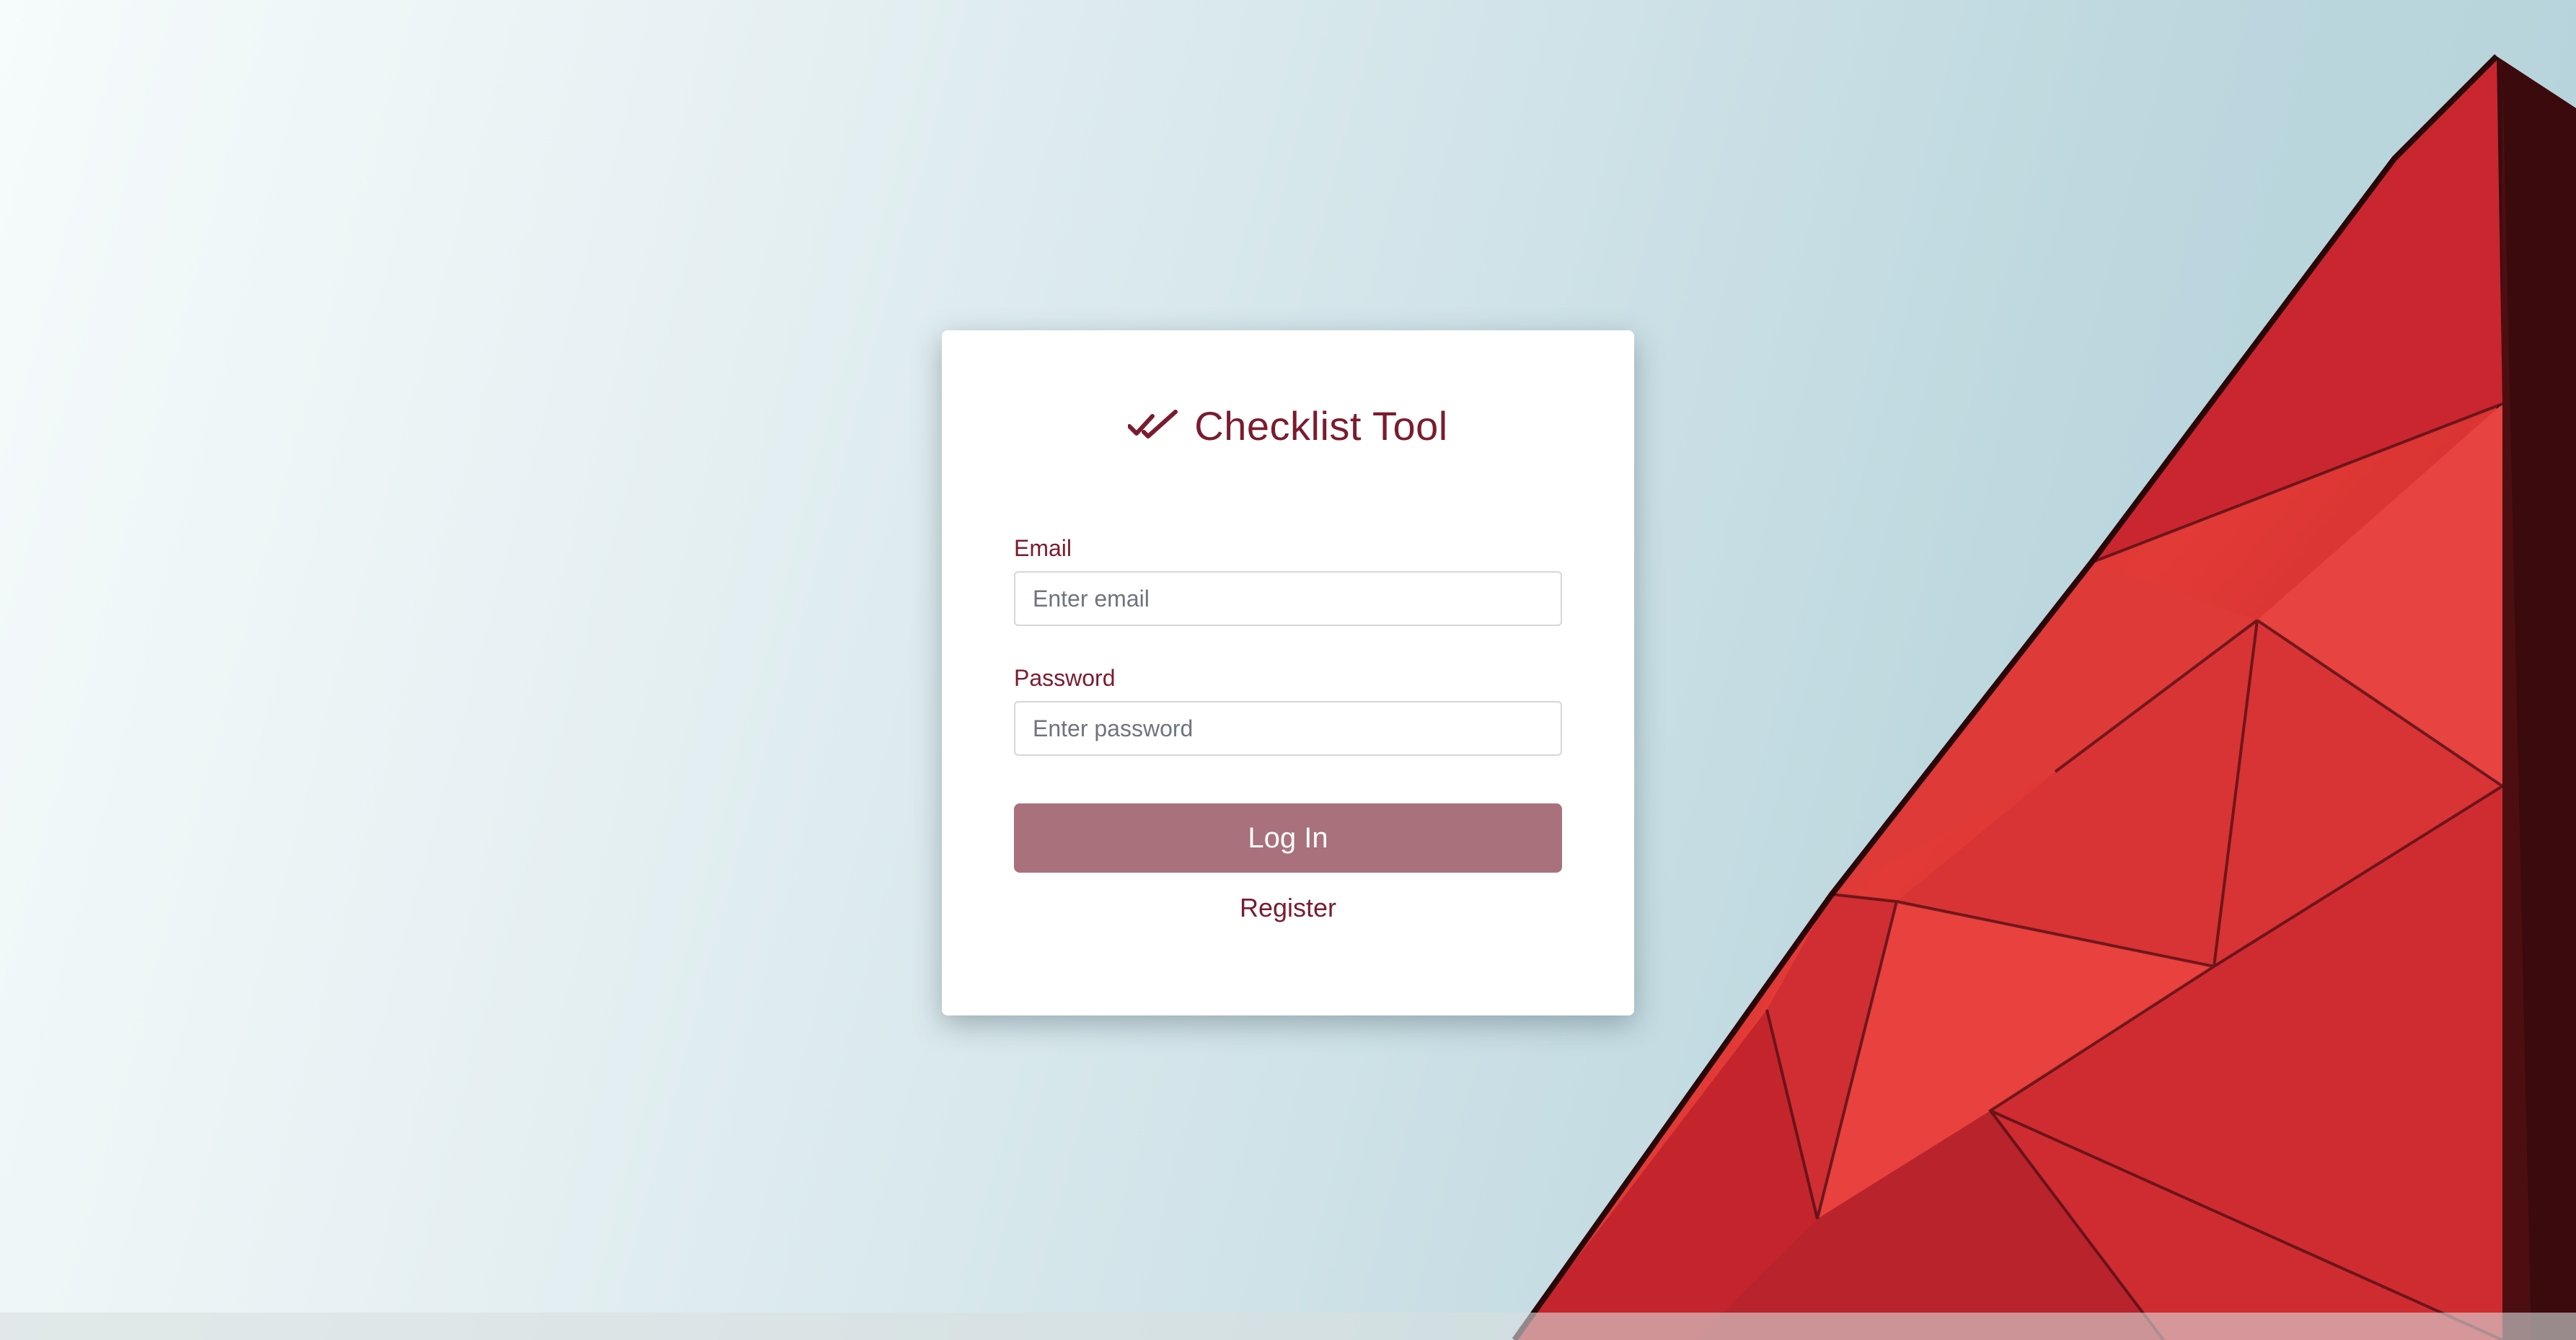  I want to click on email-field, so click(1288, 598).